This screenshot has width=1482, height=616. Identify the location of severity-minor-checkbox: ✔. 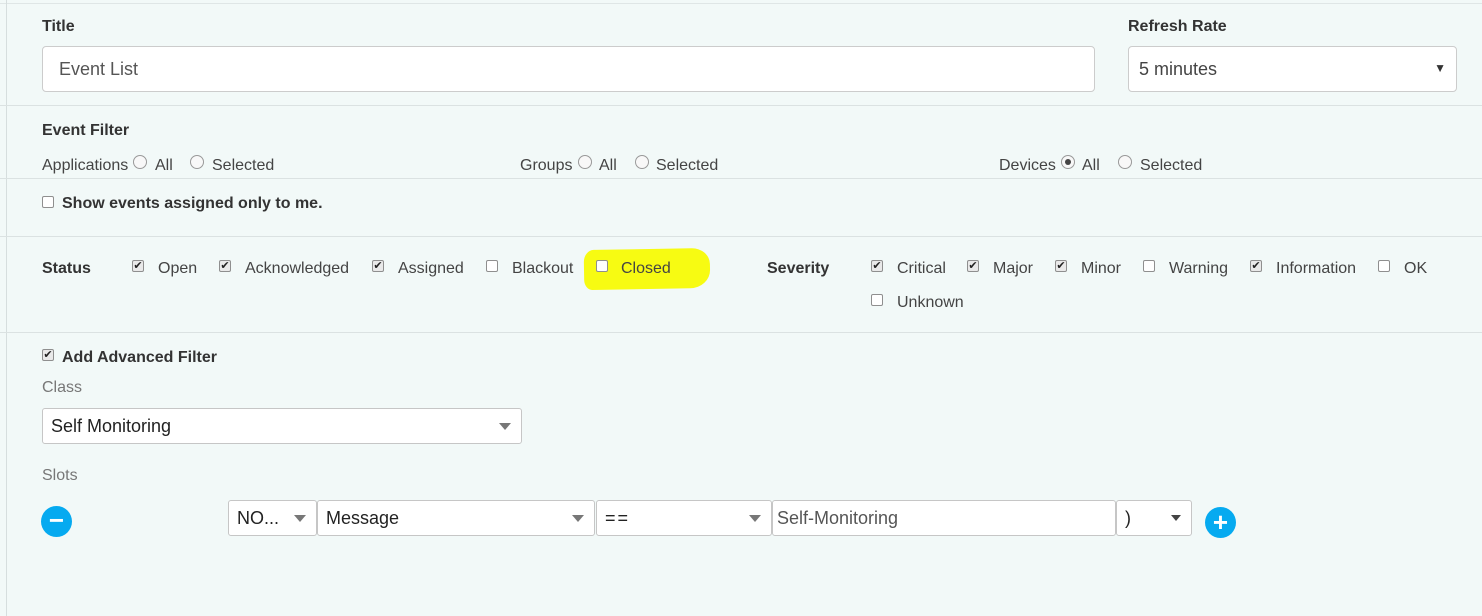
(1061, 266).